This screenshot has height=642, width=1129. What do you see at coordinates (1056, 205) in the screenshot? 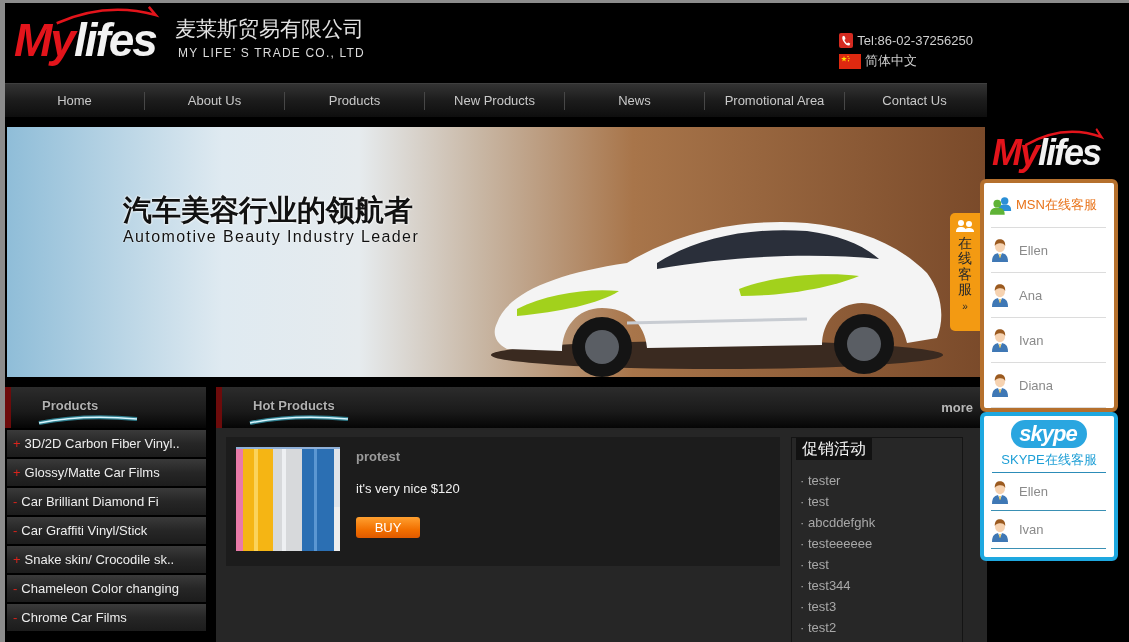
I see `msn-title: MSN在线客服` at bounding box center [1056, 205].